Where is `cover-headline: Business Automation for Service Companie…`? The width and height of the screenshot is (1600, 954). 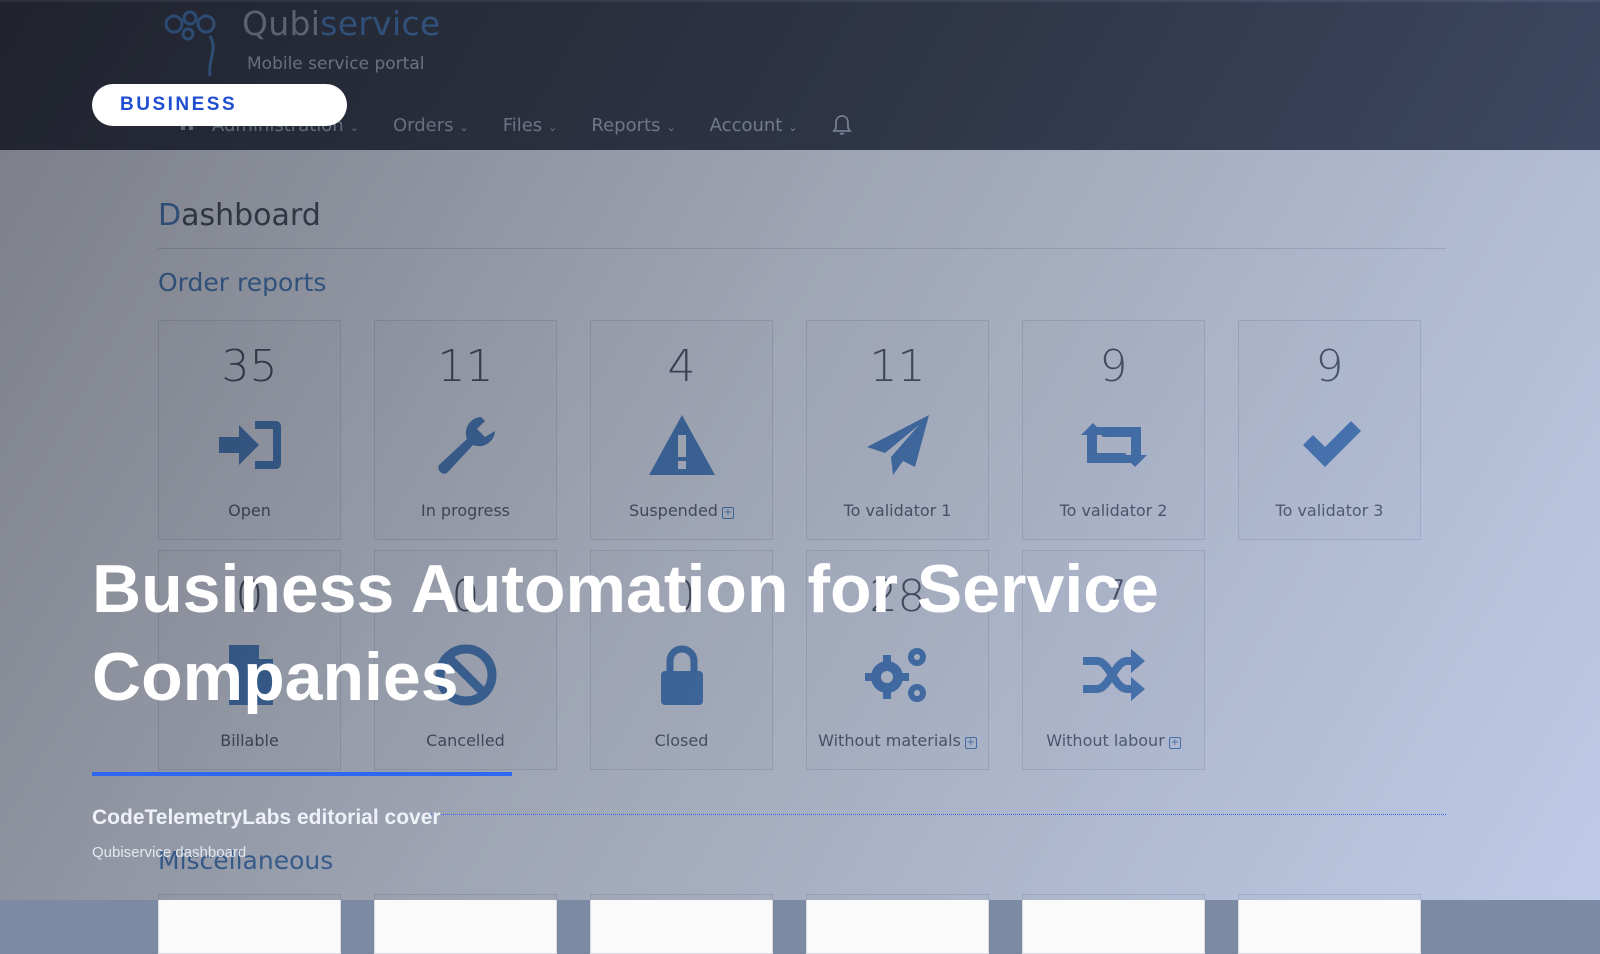
cover-headline: Business Automation for Service Companie… is located at coordinates (625, 633).